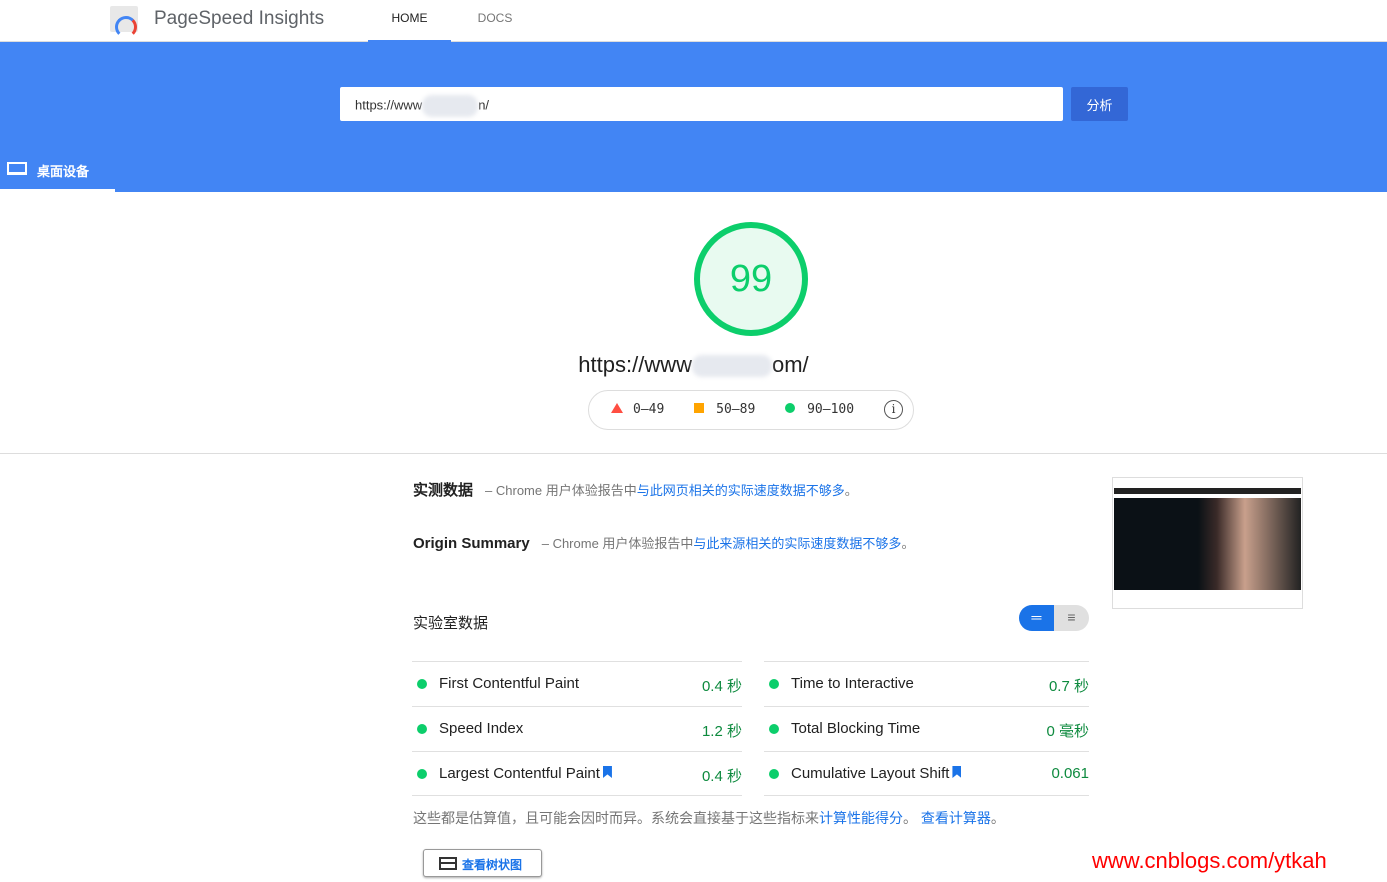  I want to click on legend-pass: 90–100, so click(831, 409).